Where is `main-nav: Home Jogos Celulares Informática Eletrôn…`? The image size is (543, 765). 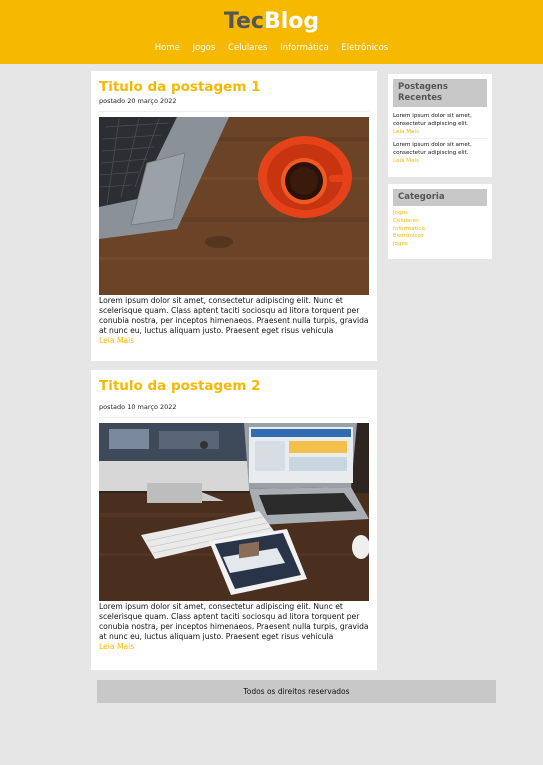
main-nav: Home Jogos Celulares Informática Eletrôn… is located at coordinates (271, 48).